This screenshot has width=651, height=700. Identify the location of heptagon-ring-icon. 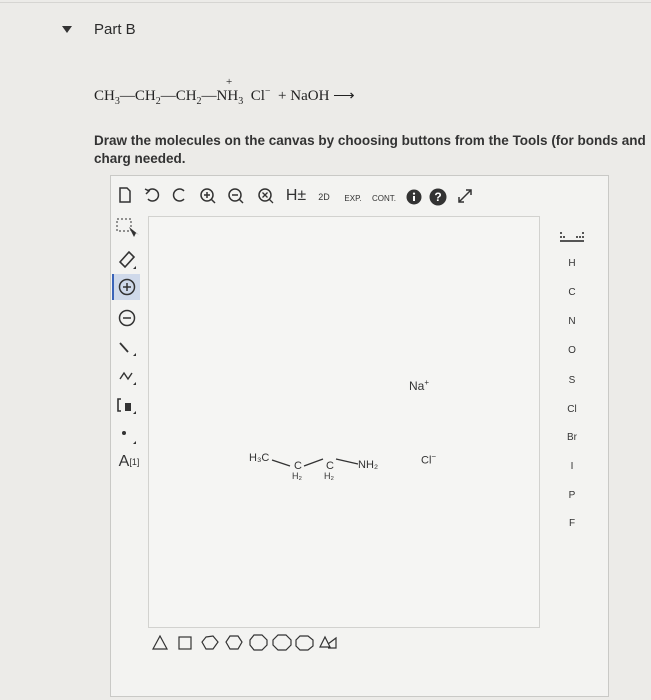
(258, 642).